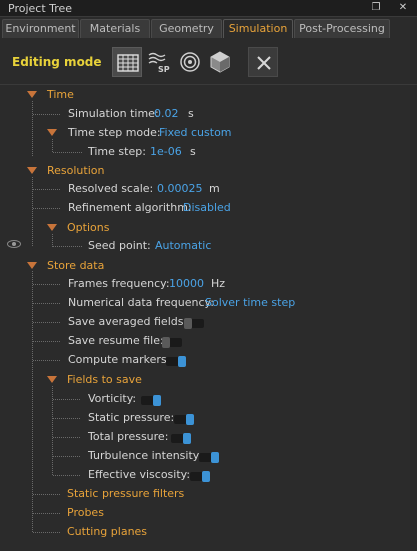 The width and height of the screenshot is (417, 551). What do you see at coordinates (75, 171) in the screenshot?
I see `tree-section-resolution: Resolution` at bounding box center [75, 171].